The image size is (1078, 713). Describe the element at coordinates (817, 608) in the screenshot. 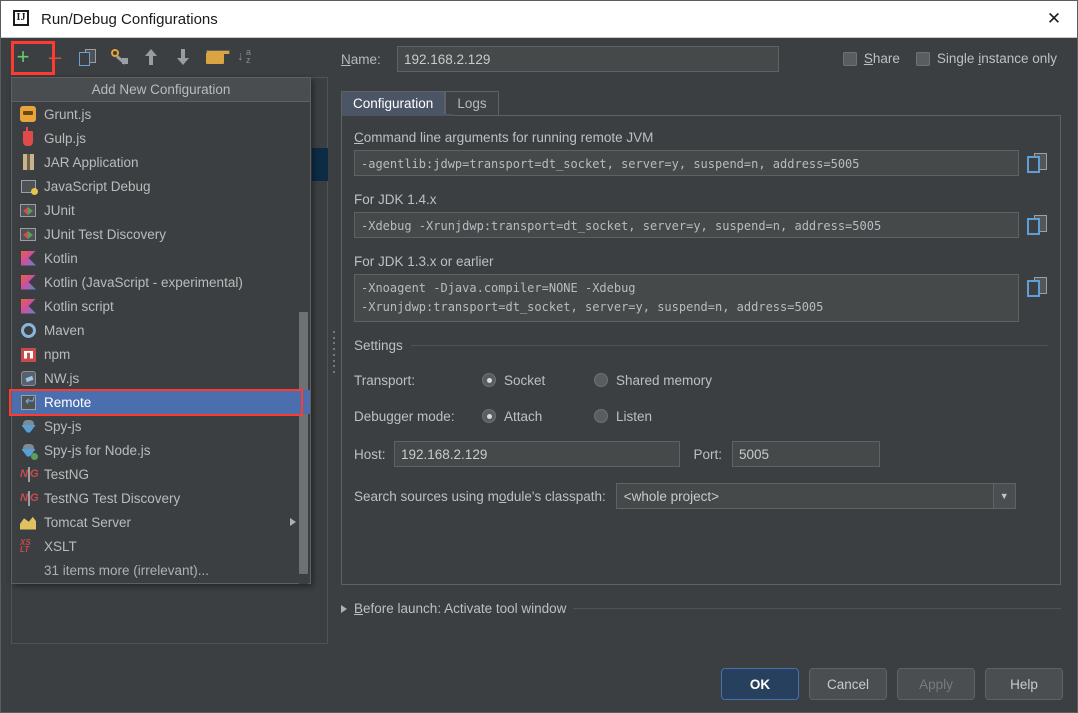

I see `divider` at that location.